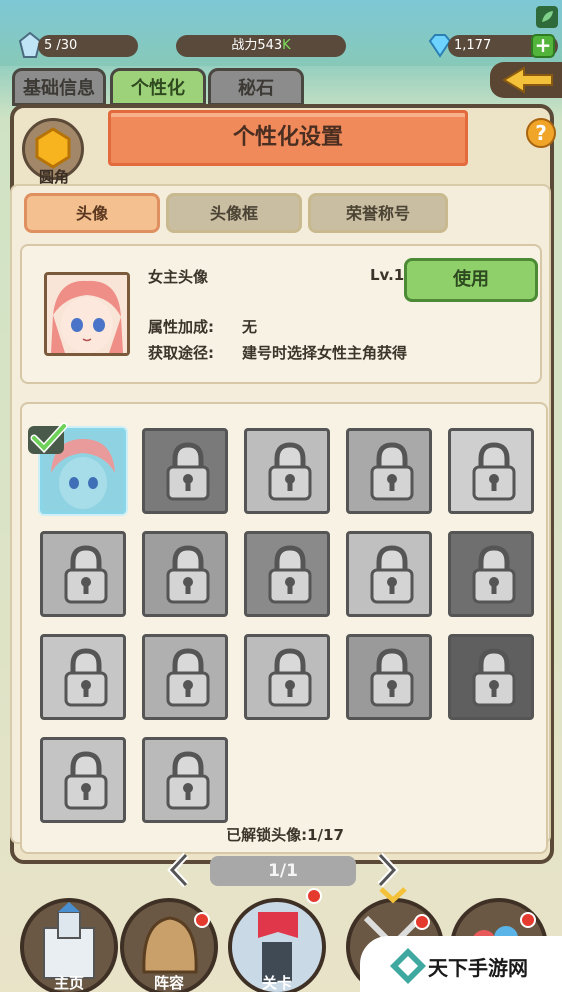  Describe the element at coordinates (422, 922) in the screenshot. I see `nav-battle-notification` at that location.